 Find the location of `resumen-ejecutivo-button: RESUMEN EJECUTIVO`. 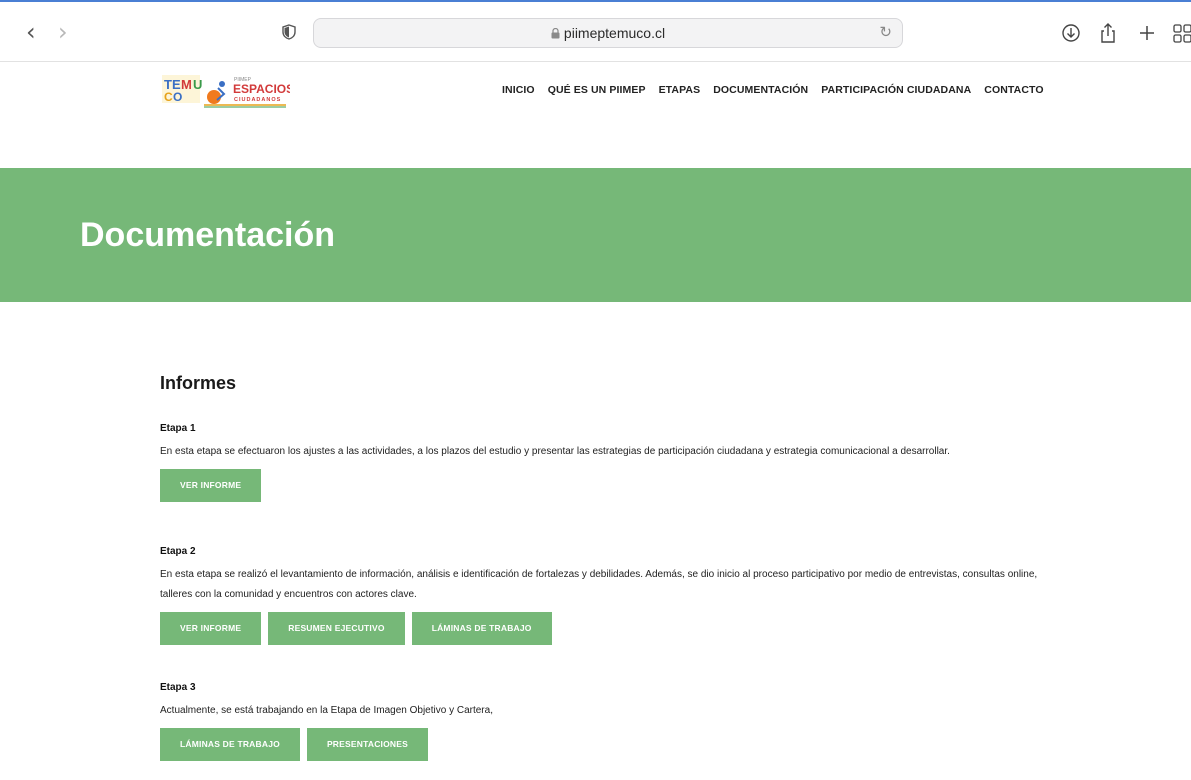

resumen-ejecutivo-button: RESUMEN EJECUTIVO is located at coordinates (336, 628).